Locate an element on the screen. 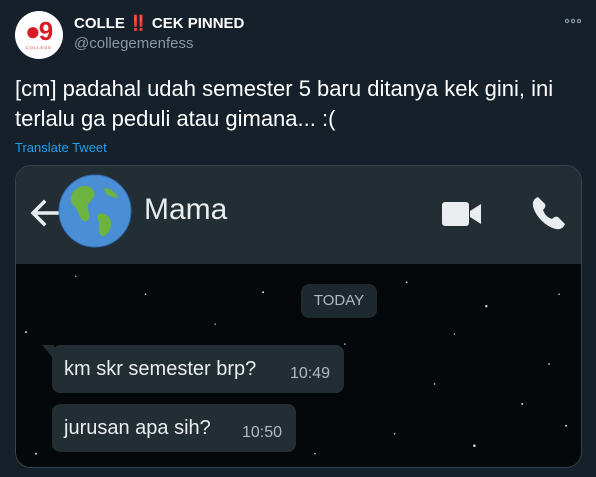  date-separator: TODAY is located at coordinates (339, 301).